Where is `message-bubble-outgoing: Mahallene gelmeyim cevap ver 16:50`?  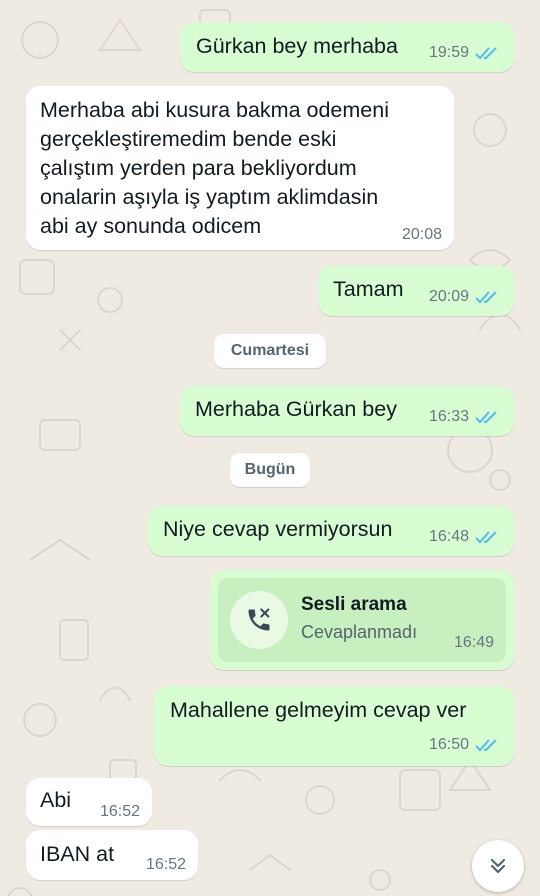 message-bubble-outgoing: Mahallene gelmeyim cevap ver 16:50 is located at coordinates (334, 726).